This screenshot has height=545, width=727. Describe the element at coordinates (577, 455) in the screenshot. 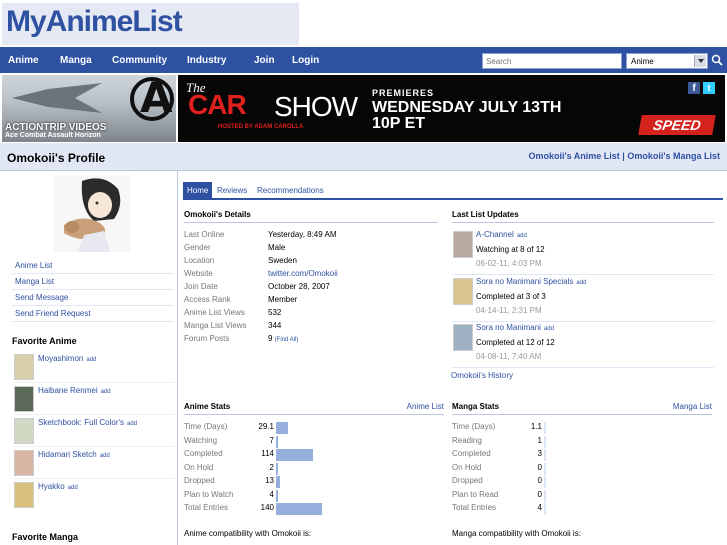

I see `stats-row: Completed 3` at that location.